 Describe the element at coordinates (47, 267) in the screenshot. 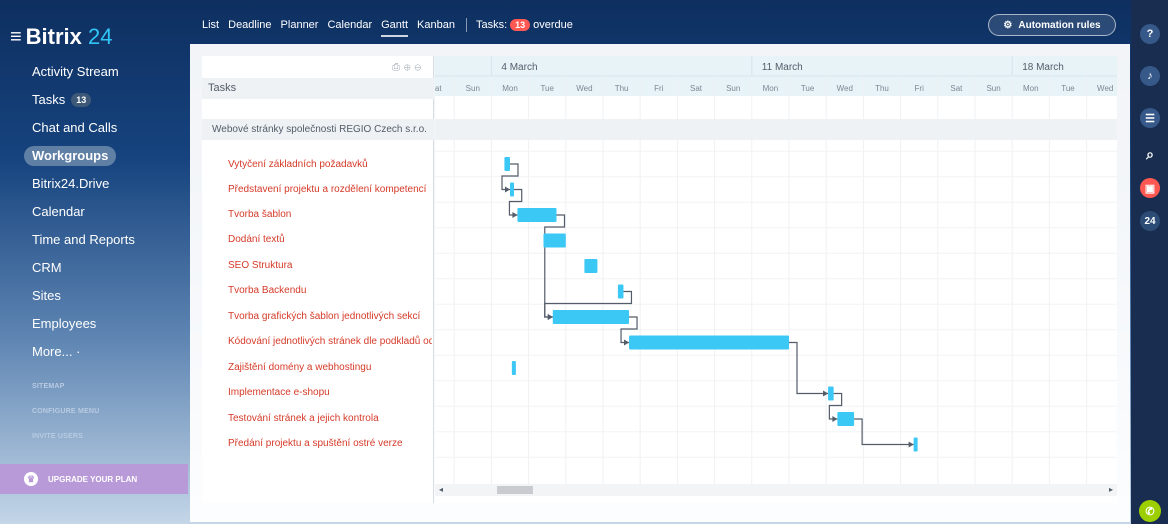

I see `sidebar-item-label: CRM` at that location.